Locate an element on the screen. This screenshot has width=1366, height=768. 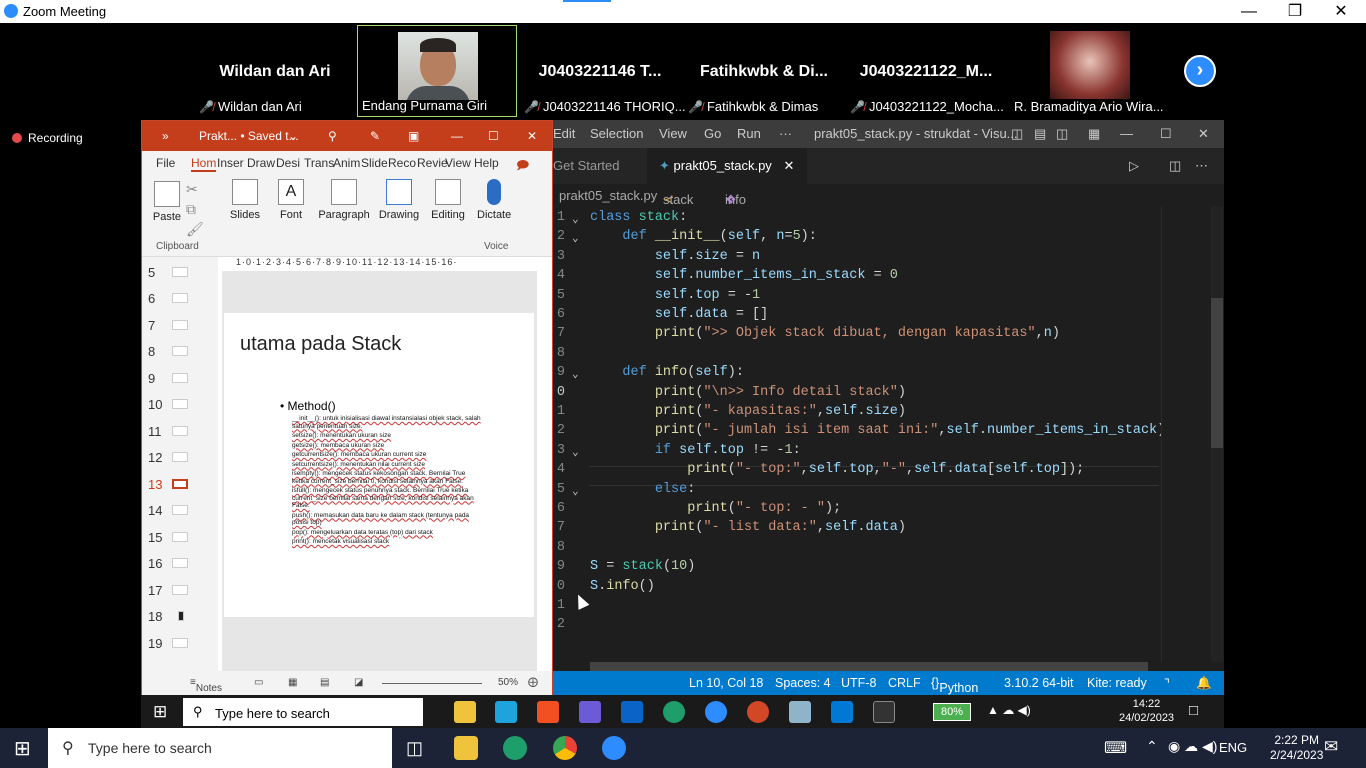
app-icon is located at coordinates (590, 712).